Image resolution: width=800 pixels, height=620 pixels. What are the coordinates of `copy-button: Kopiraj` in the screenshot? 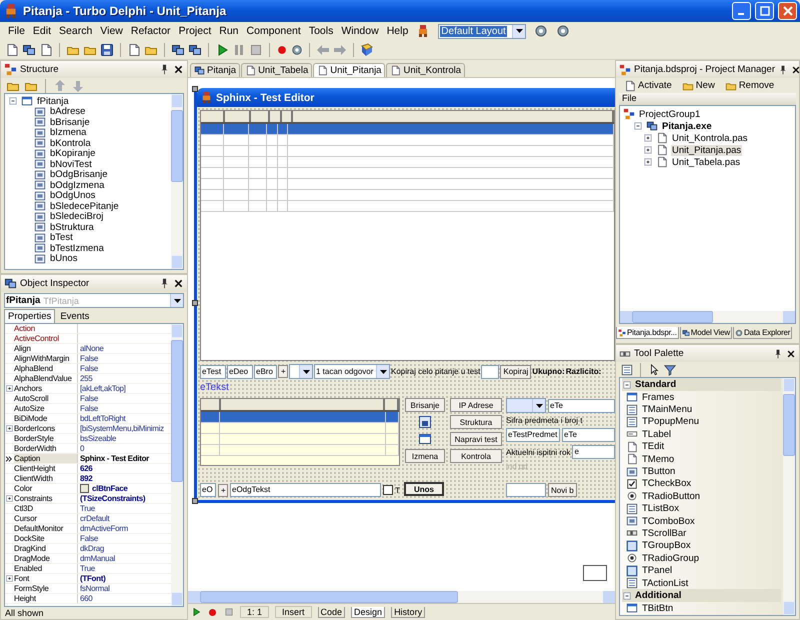 It's located at (516, 371).